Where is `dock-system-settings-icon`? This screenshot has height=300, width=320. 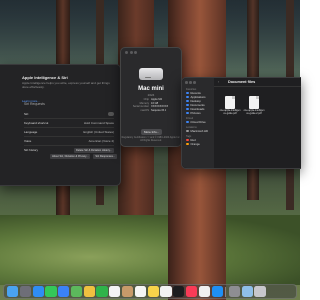
dock-system-settings-icon is located at coordinates (234, 291).